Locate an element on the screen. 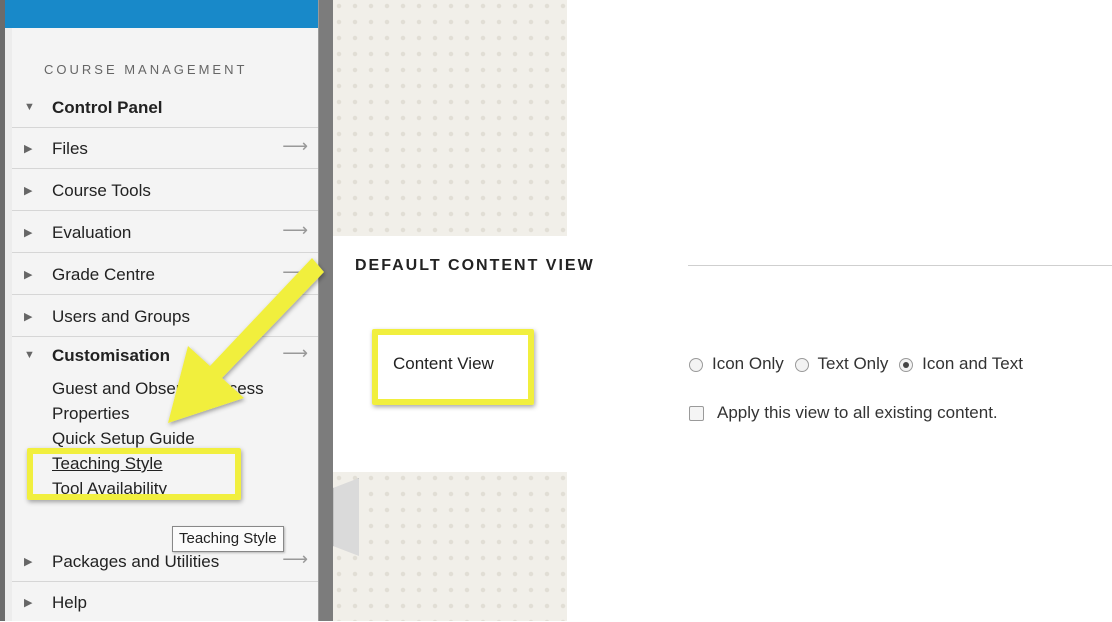 The height and width of the screenshot is (622, 1112). radio-label: Text Only is located at coordinates (853, 363).